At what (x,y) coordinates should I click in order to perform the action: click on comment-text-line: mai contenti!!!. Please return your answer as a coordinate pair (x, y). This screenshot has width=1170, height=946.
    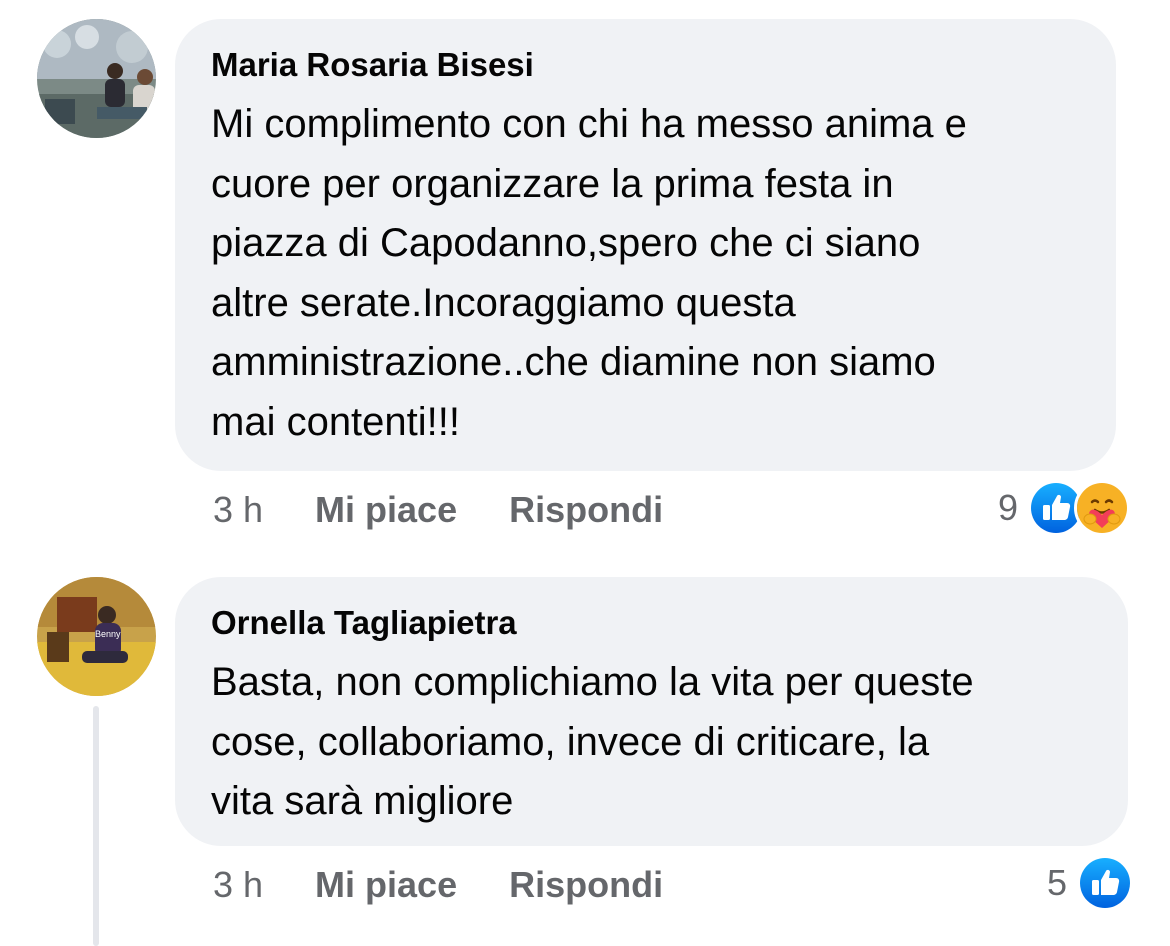
    Looking at the image, I should click on (336, 421).